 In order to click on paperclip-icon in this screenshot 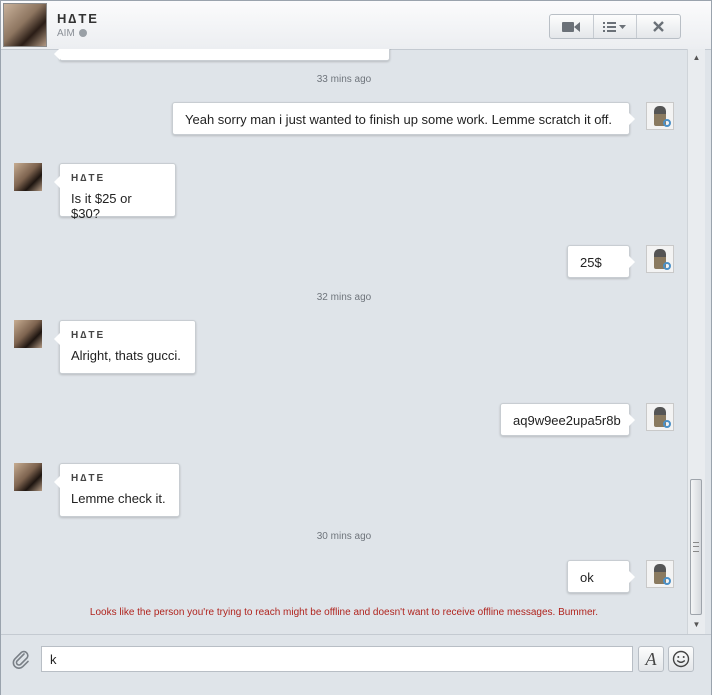, I will do `click(20, 659)`.